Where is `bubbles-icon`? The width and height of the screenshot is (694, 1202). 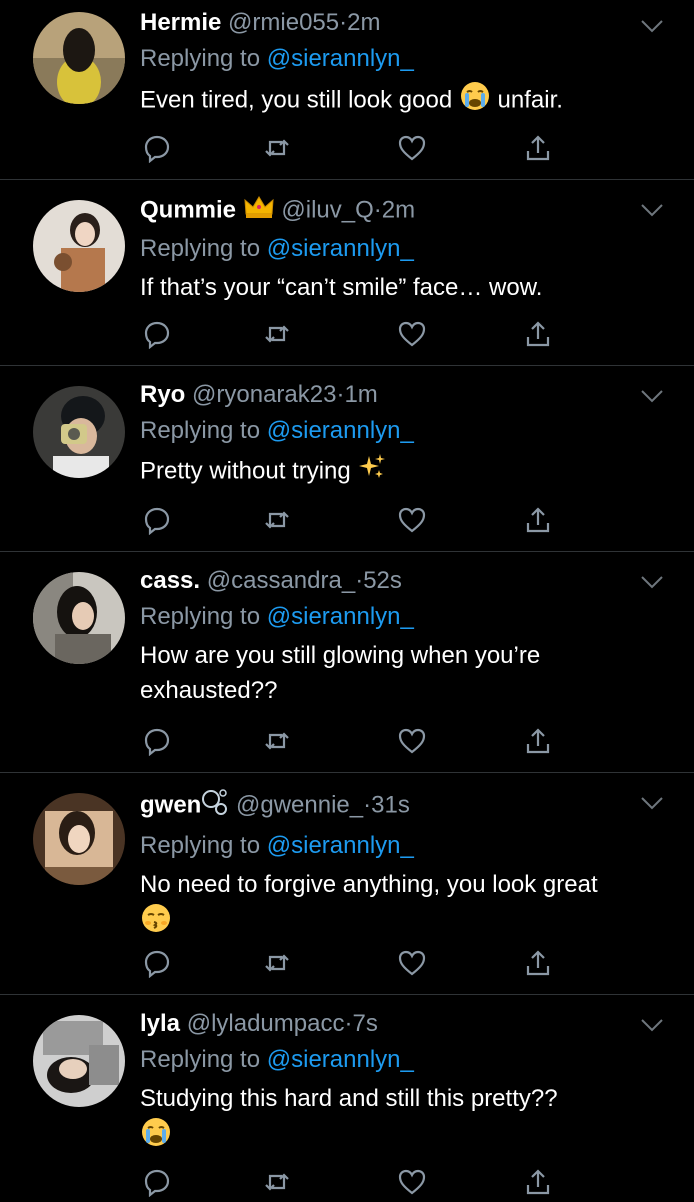
bubbles-icon is located at coordinates (215, 806).